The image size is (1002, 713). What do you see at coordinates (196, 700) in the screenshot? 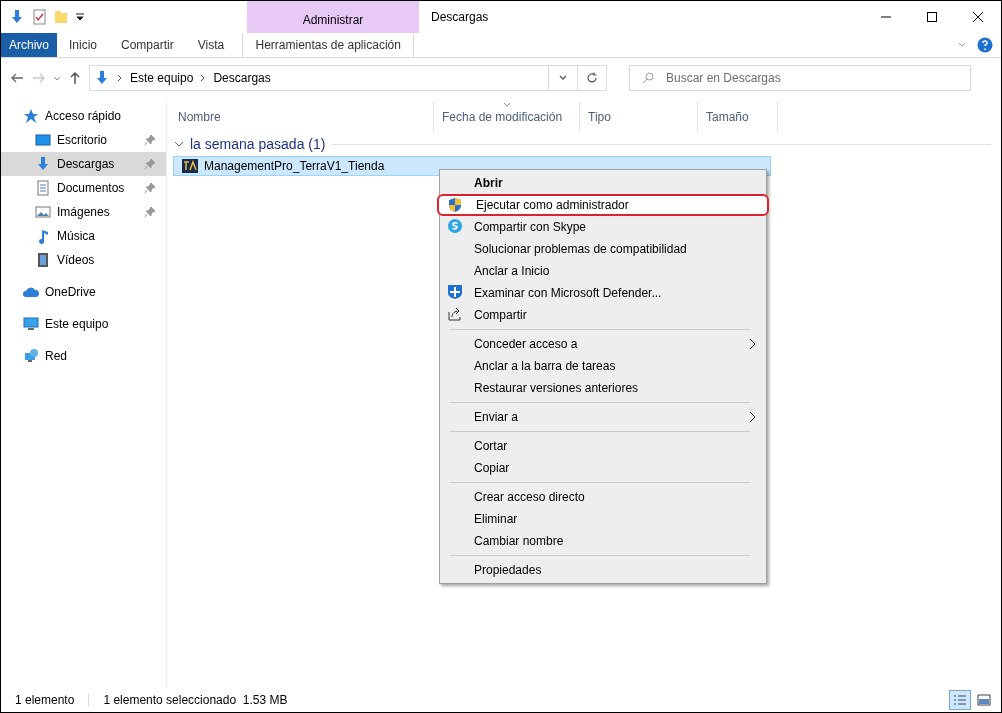
I see `selection-info: 1 elemento seleccionado 1.53 MB` at bounding box center [196, 700].